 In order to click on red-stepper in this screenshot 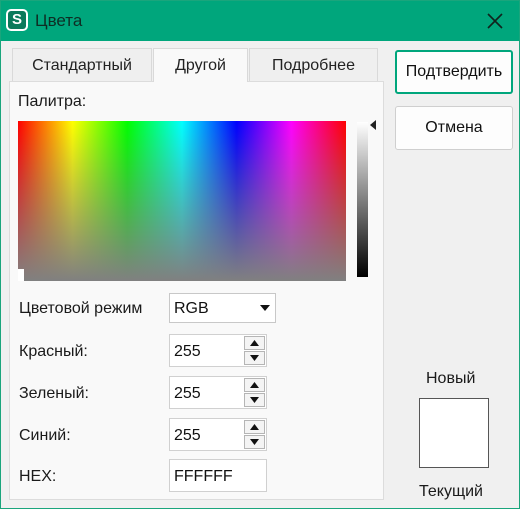, I will do `click(254, 350)`.